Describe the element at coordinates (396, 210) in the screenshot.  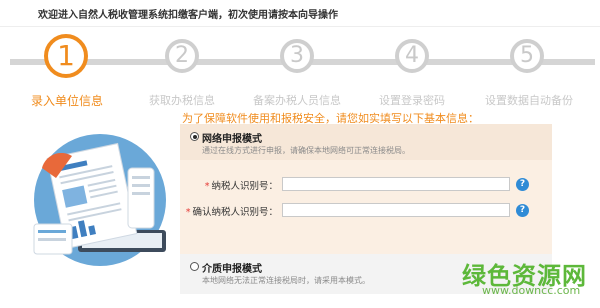
I see `confirm-taxpayer-id-input` at that location.